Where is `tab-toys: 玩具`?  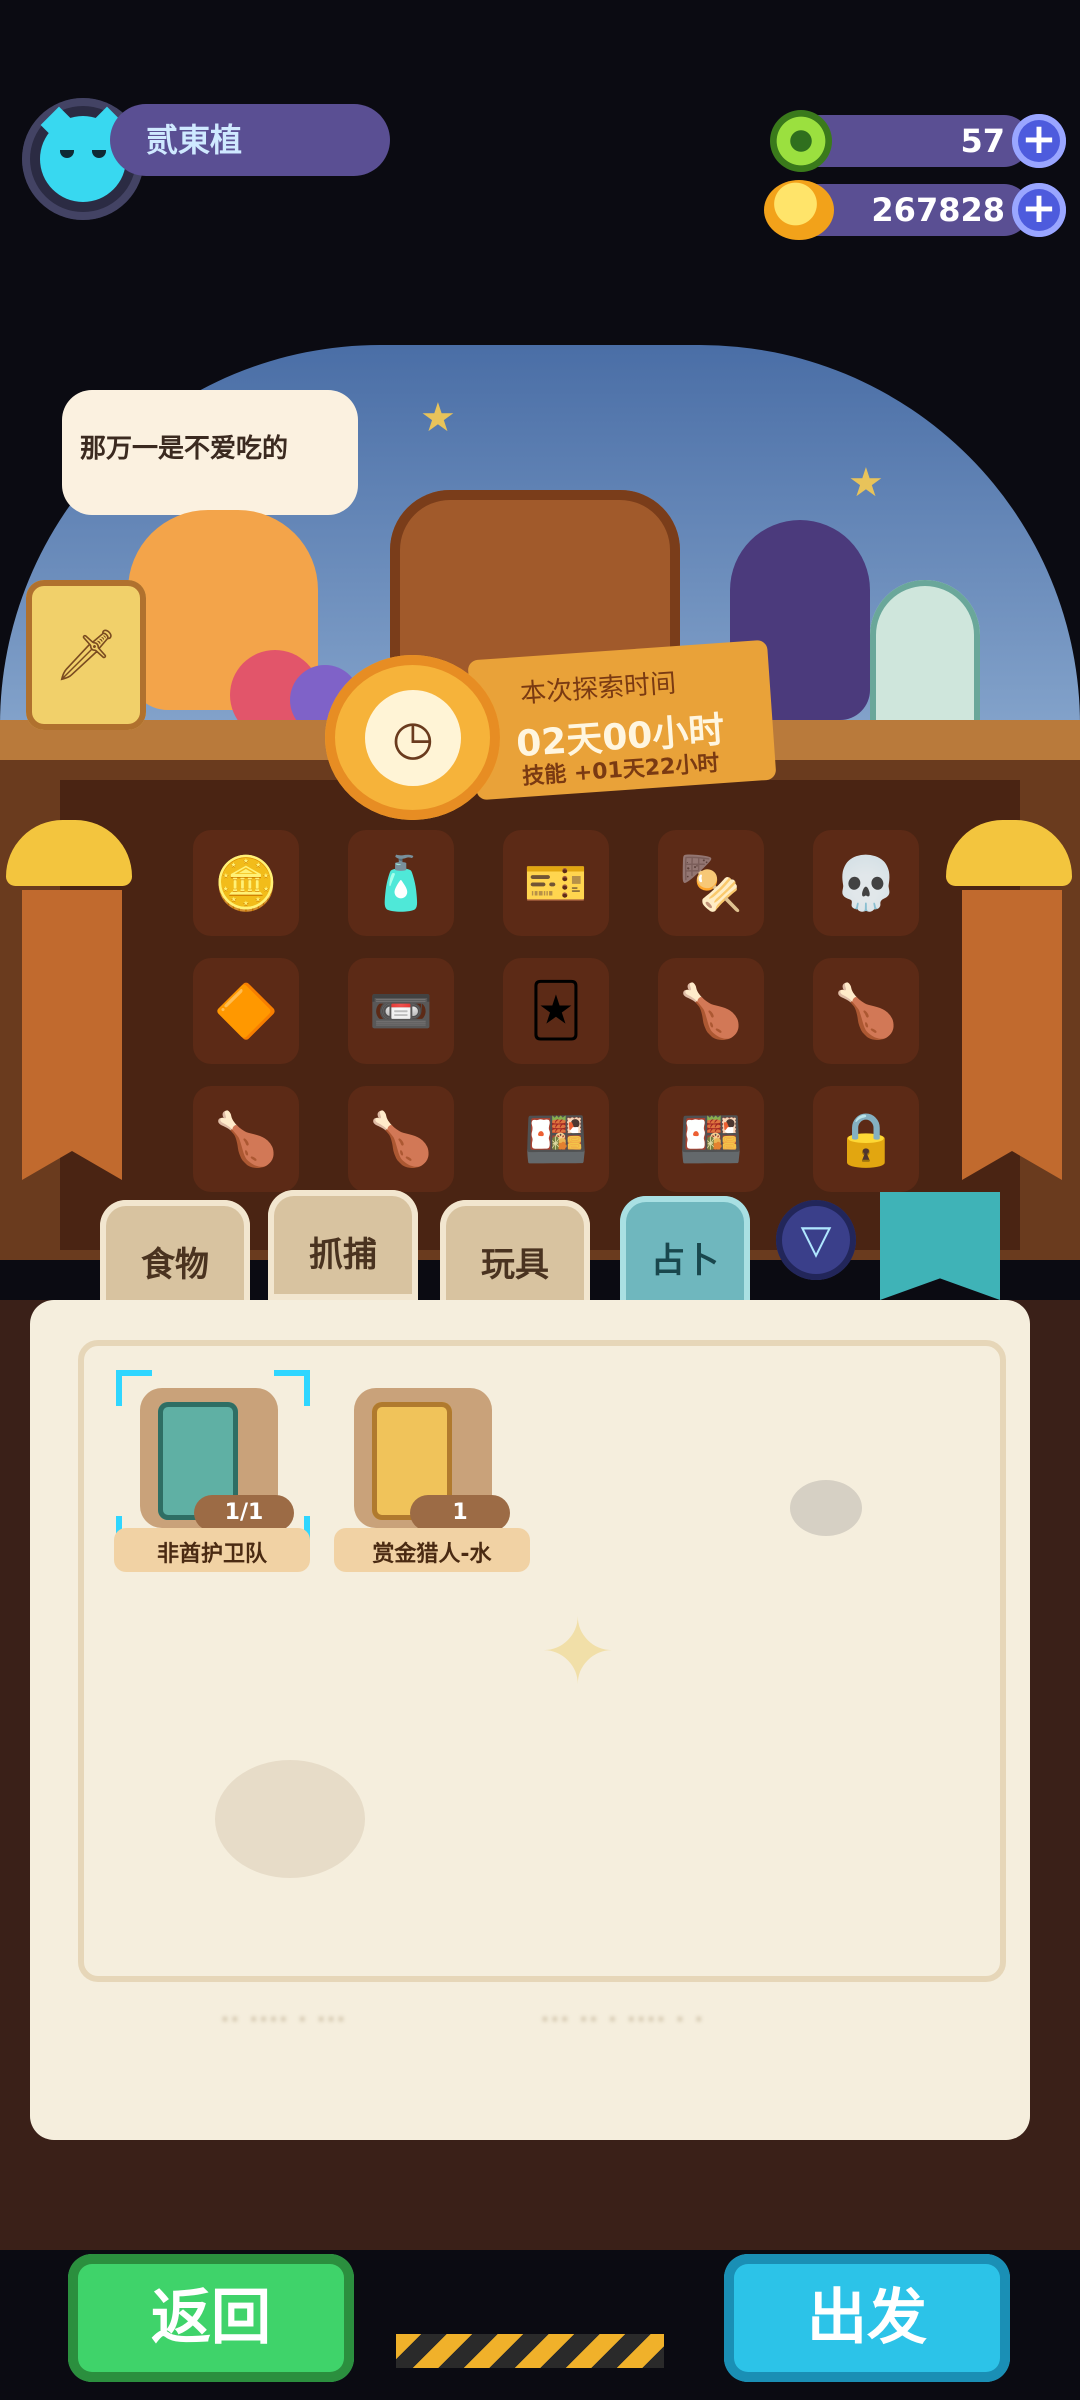 tab-toys: 玩具 is located at coordinates (515, 1255).